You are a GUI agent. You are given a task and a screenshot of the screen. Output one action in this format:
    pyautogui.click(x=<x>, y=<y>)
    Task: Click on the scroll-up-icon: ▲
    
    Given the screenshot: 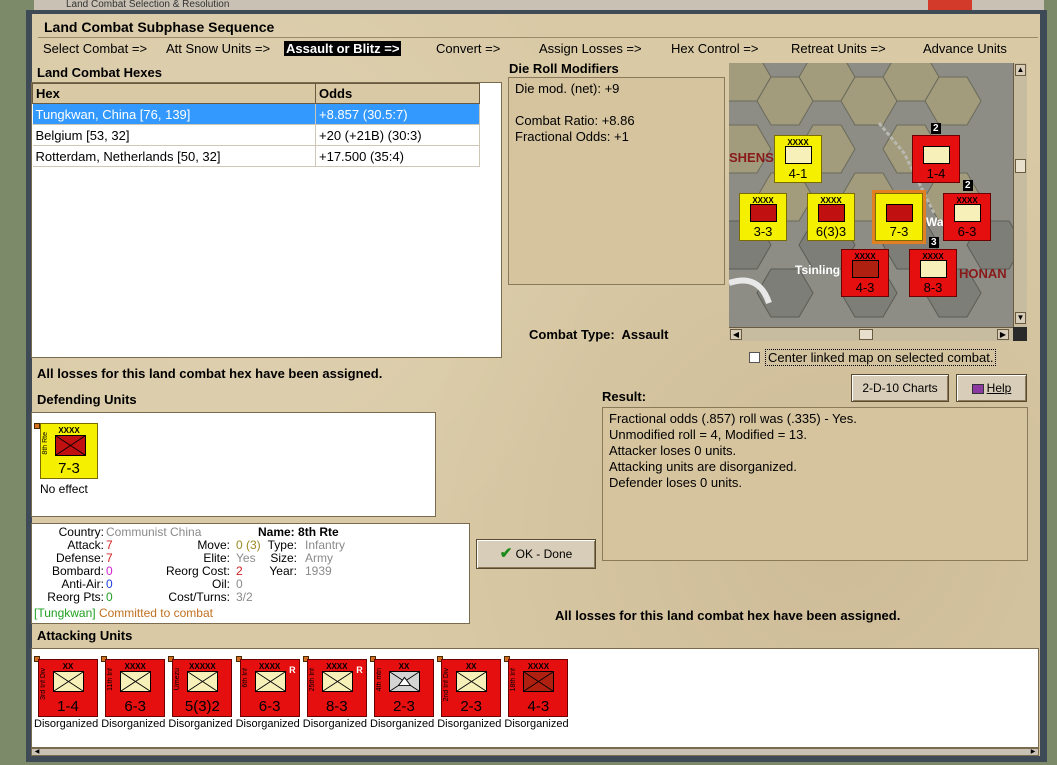 What is the action you would take?
    pyautogui.click(x=1020, y=70)
    